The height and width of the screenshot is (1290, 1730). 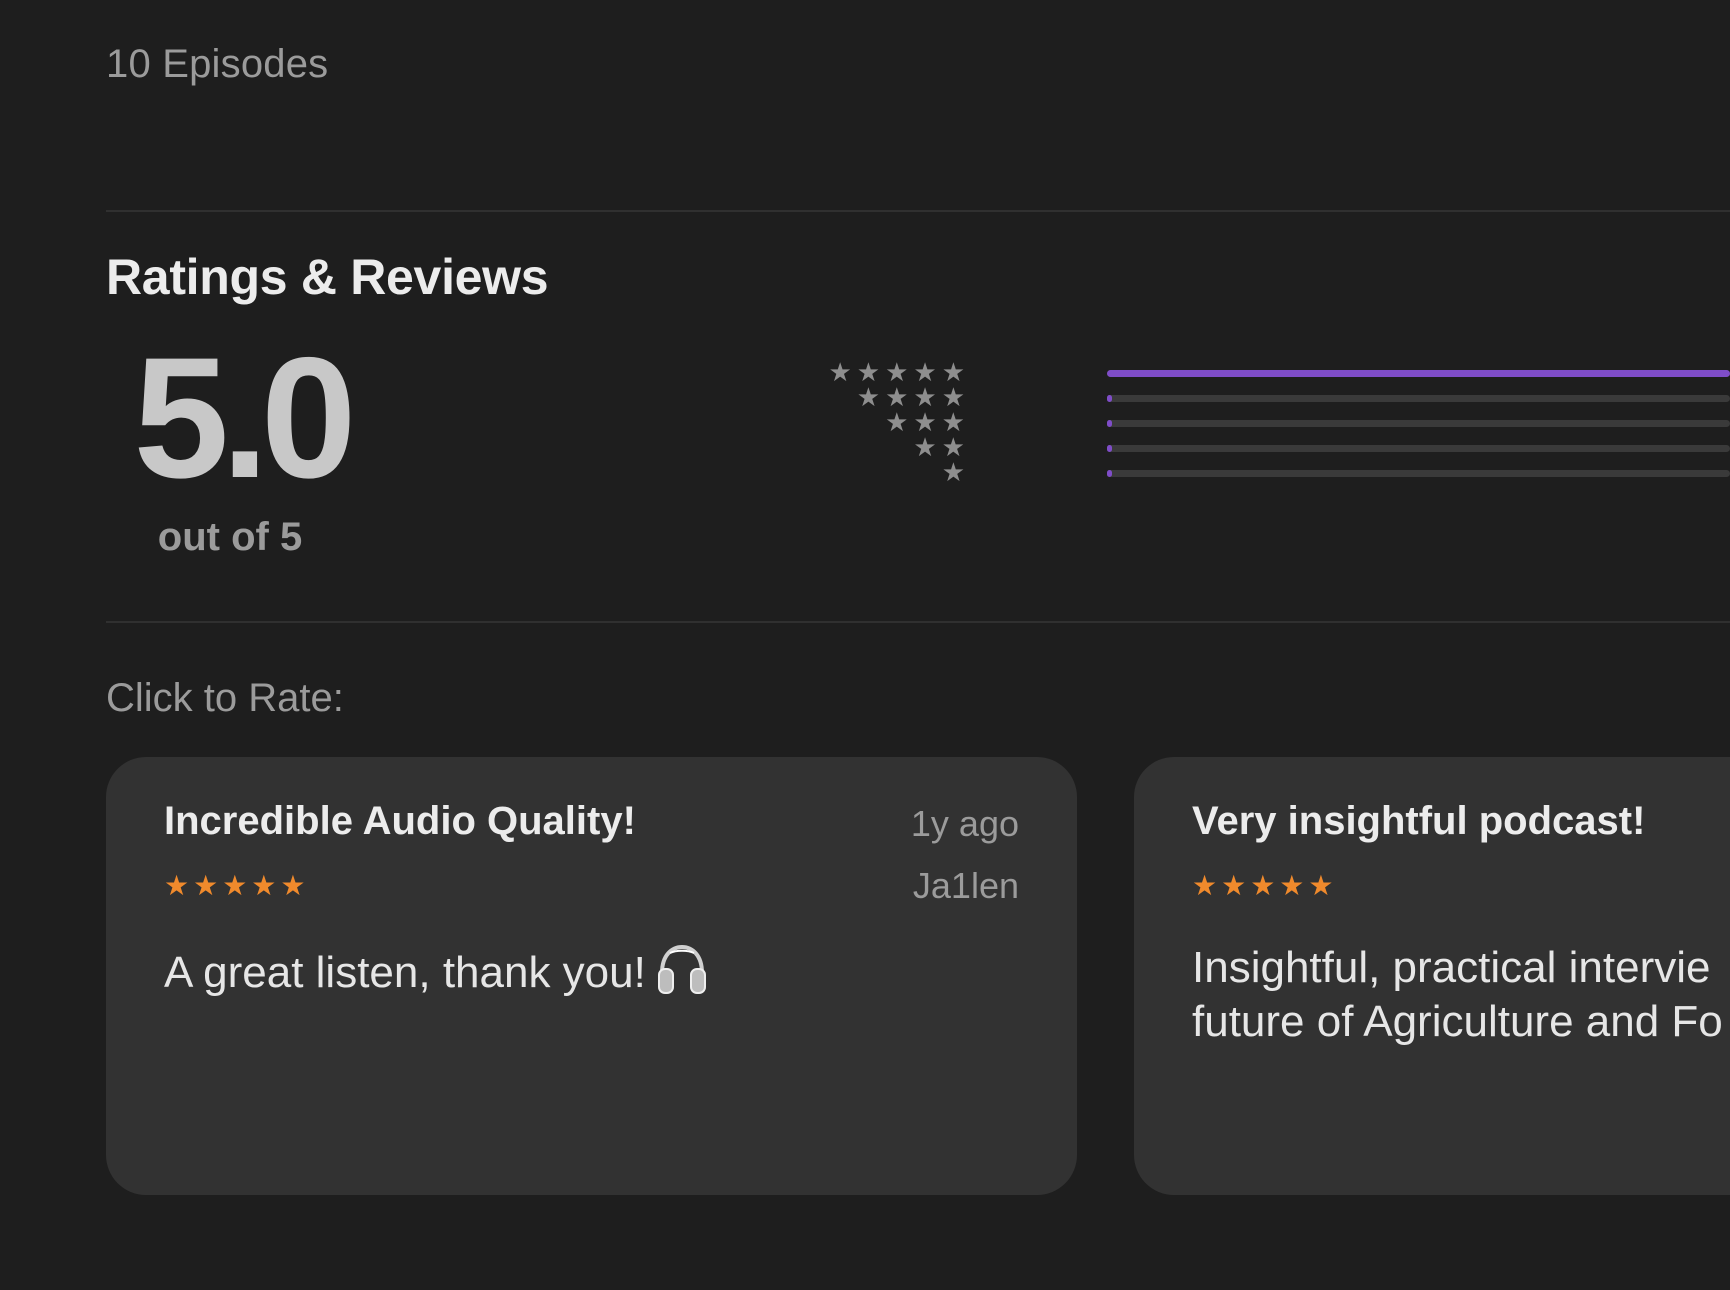 What do you see at coordinates (400, 821) in the screenshot?
I see `review-title: Incredible Audio Quality!` at bounding box center [400, 821].